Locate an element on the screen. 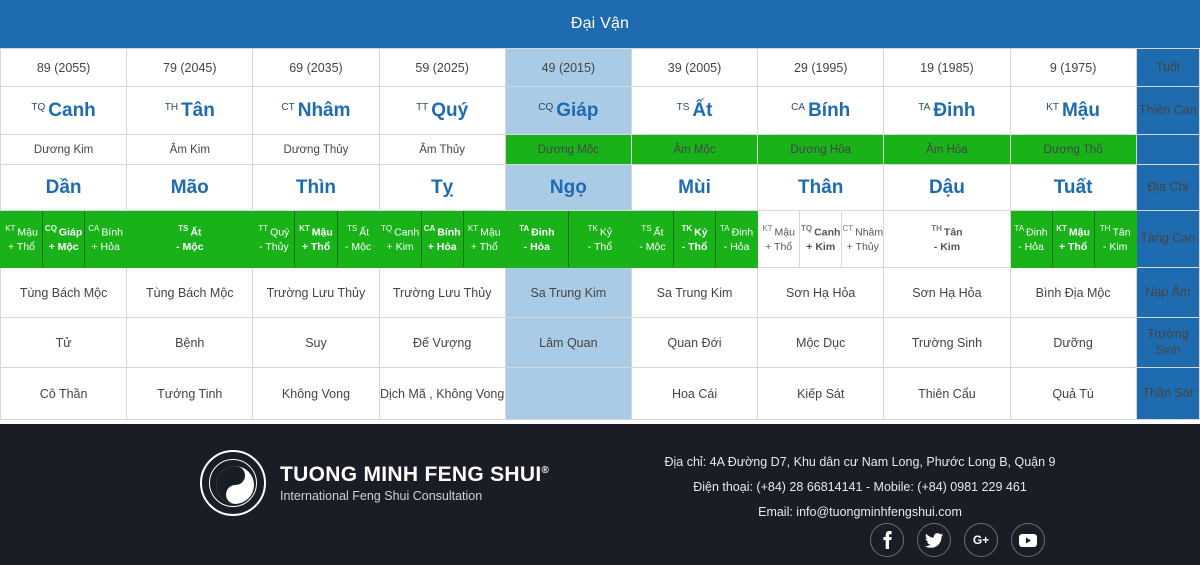 The image size is (1200, 565). tang-can-element: + Kim is located at coordinates (400, 246).